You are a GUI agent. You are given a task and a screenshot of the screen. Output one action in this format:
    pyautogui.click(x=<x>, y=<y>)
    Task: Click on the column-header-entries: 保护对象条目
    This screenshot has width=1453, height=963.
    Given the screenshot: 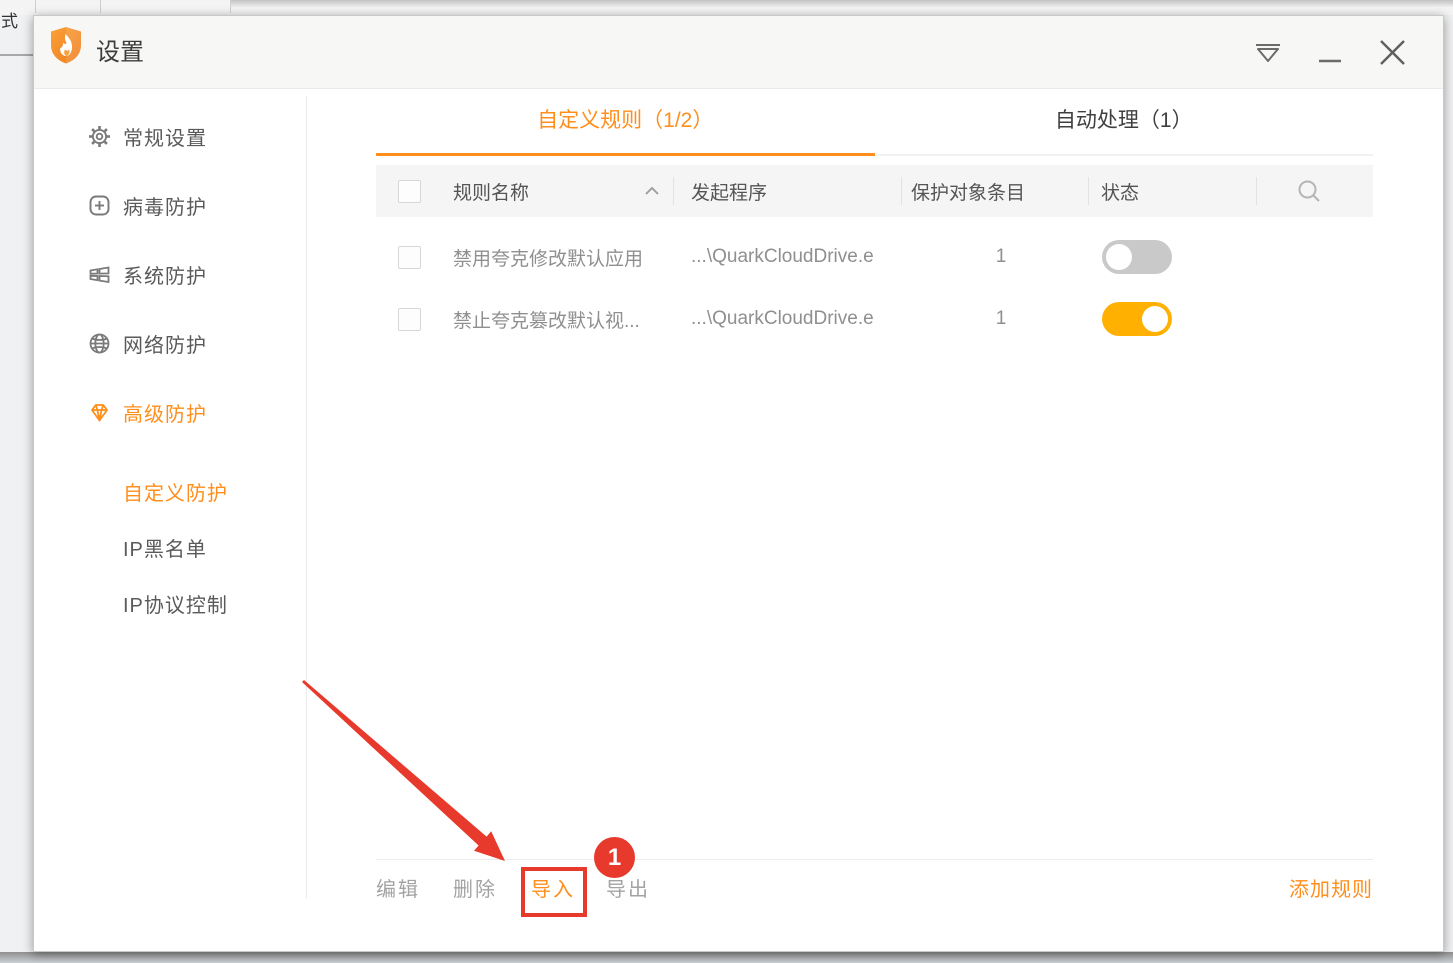 What is the action you would take?
    pyautogui.click(x=968, y=191)
    